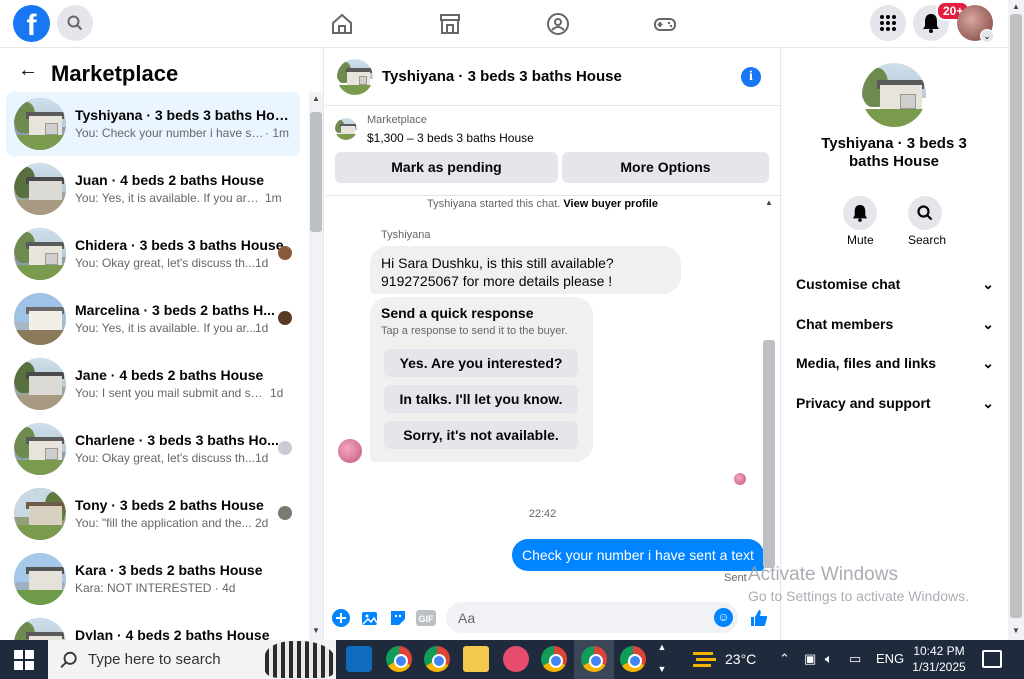 This screenshot has height=679, width=1024. I want to click on chat-title: Tyshiyana · 3 beds 3 baths House, so click(502, 76).